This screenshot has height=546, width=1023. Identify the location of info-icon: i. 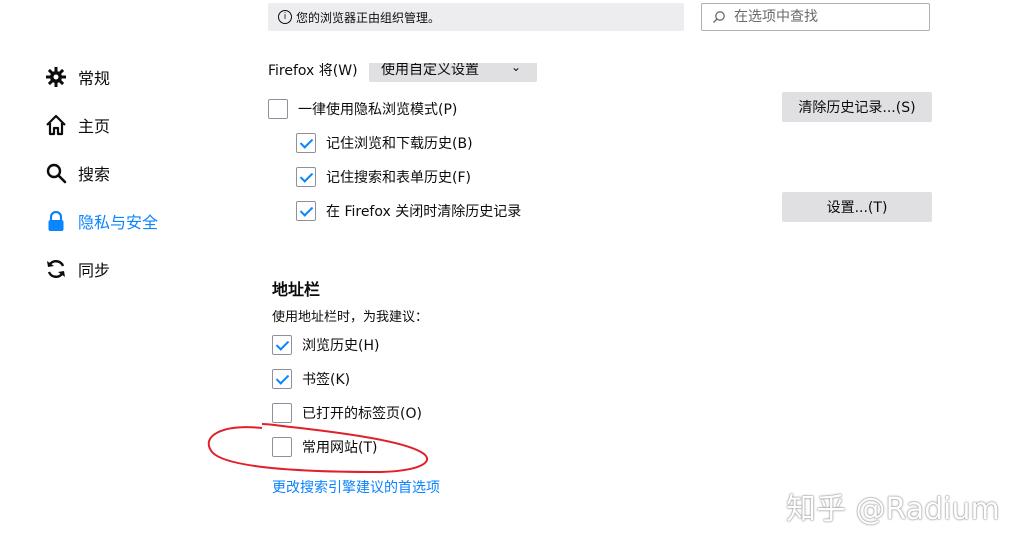
(285, 17).